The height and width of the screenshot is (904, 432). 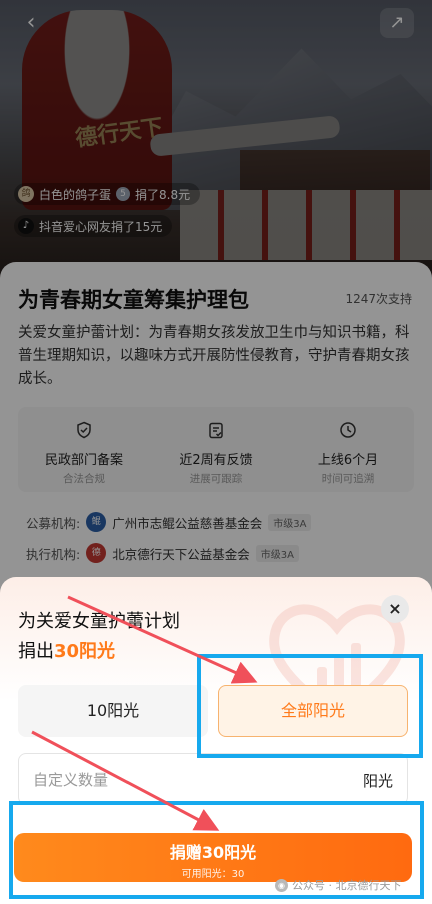 I want to click on wechat-icon: ◉, so click(x=281, y=885).